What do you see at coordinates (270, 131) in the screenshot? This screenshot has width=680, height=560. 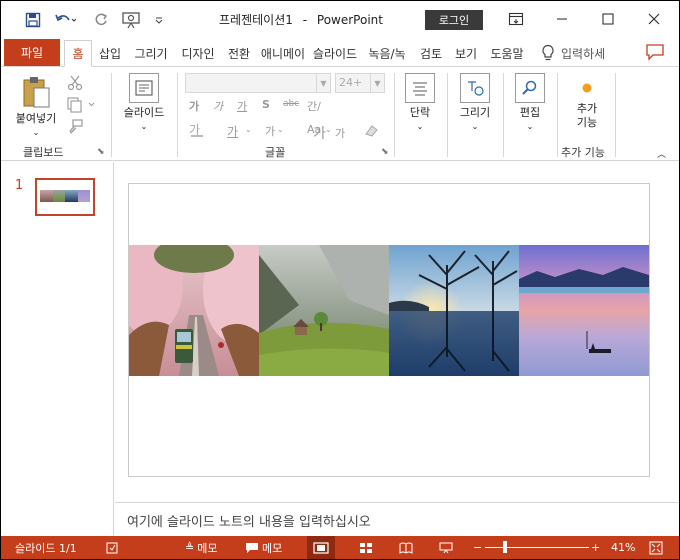 I see `font-effects-button: 가` at bounding box center [270, 131].